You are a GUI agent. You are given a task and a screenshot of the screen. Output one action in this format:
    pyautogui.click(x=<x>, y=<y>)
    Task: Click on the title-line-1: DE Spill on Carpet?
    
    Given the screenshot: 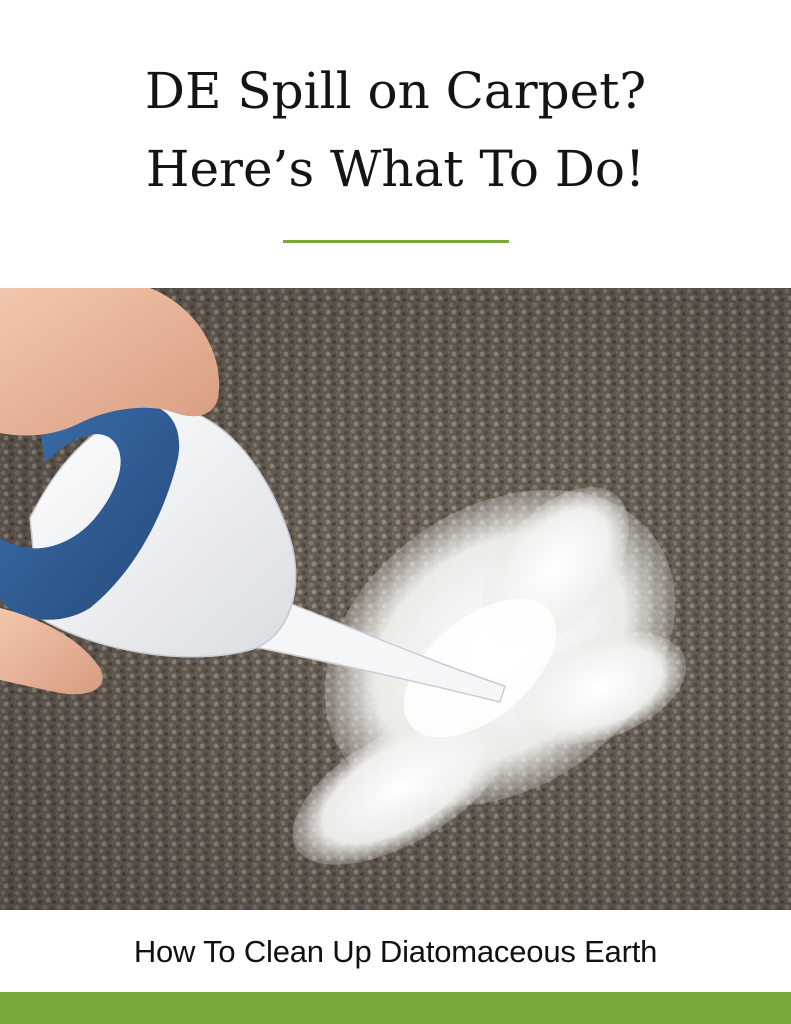 What is the action you would take?
    pyautogui.click(x=395, y=91)
    